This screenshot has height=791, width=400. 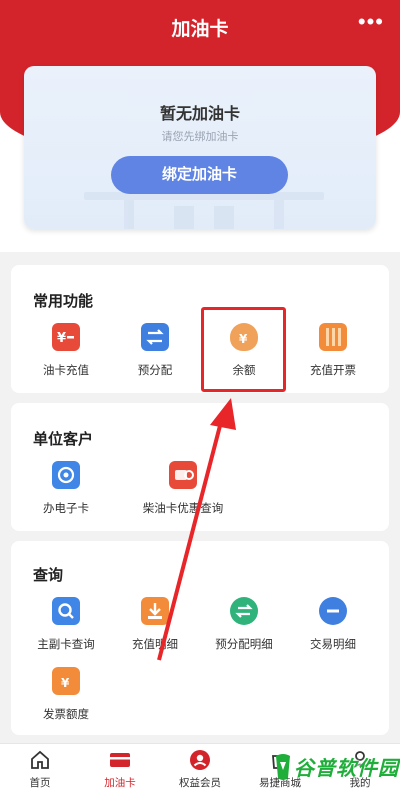 I want to click on tab-fuel-card: 加油卡, so click(x=120, y=769).